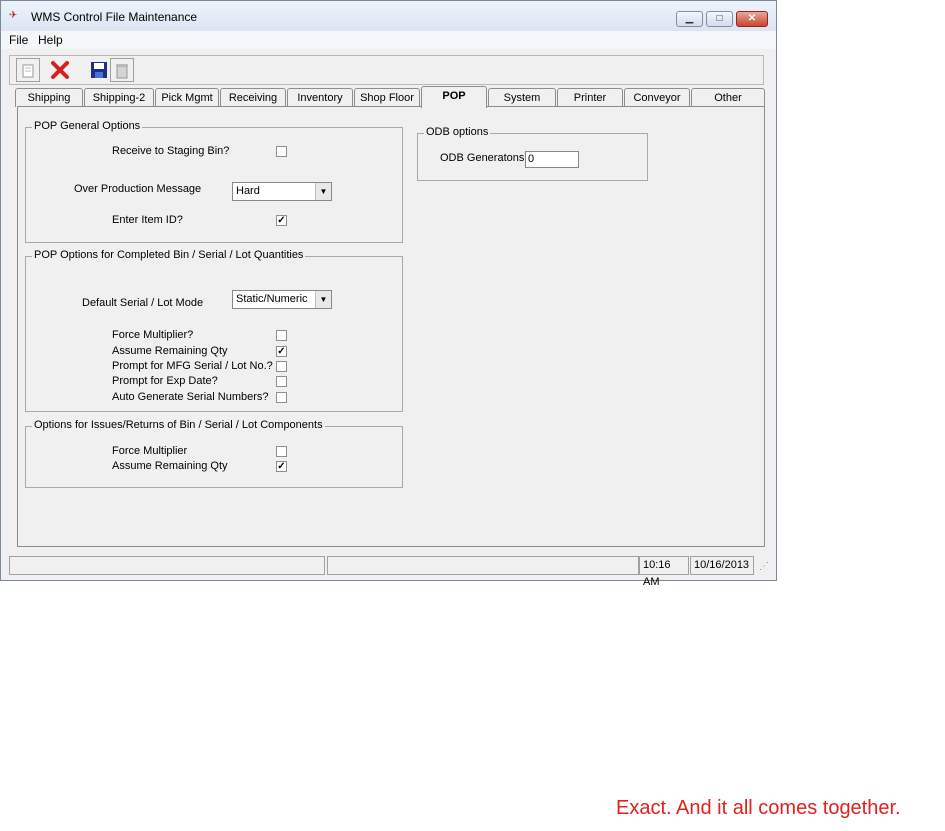 This screenshot has width=945, height=831. Describe the element at coordinates (119, 97) in the screenshot. I see `tab-shipping-2: Shipping-2` at that location.